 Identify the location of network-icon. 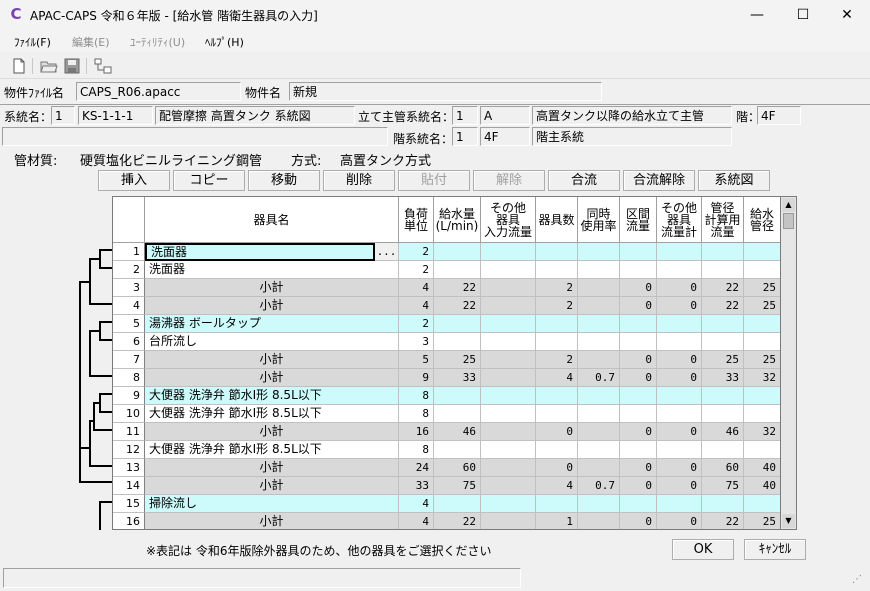
(103, 66).